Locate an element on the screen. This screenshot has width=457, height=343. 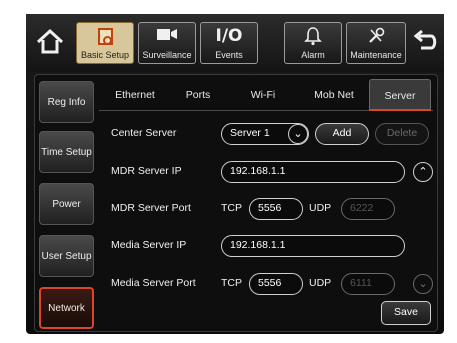
mdr-tcp-port-input: 5556 is located at coordinates (276, 209).